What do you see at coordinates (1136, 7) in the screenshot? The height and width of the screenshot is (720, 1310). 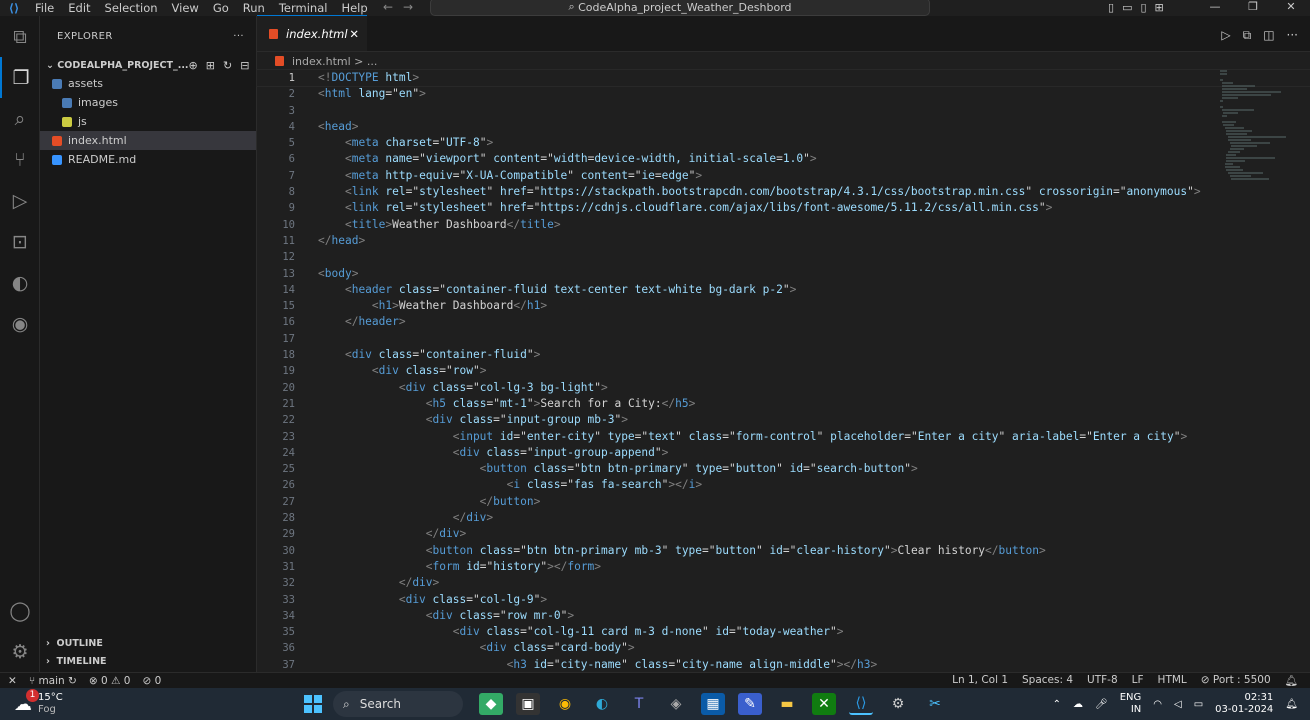 I see `layout-controls: ▯ ▭ ▯ ⊞` at bounding box center [1136, 7].